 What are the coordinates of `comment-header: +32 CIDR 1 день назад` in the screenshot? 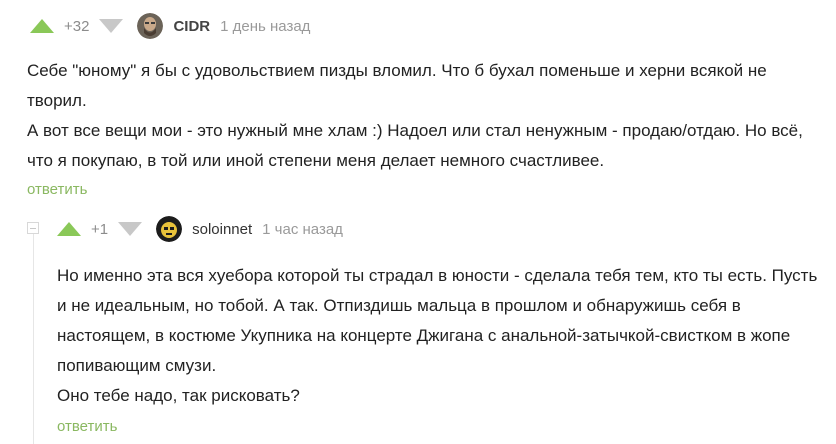 It's located at (418, 26).